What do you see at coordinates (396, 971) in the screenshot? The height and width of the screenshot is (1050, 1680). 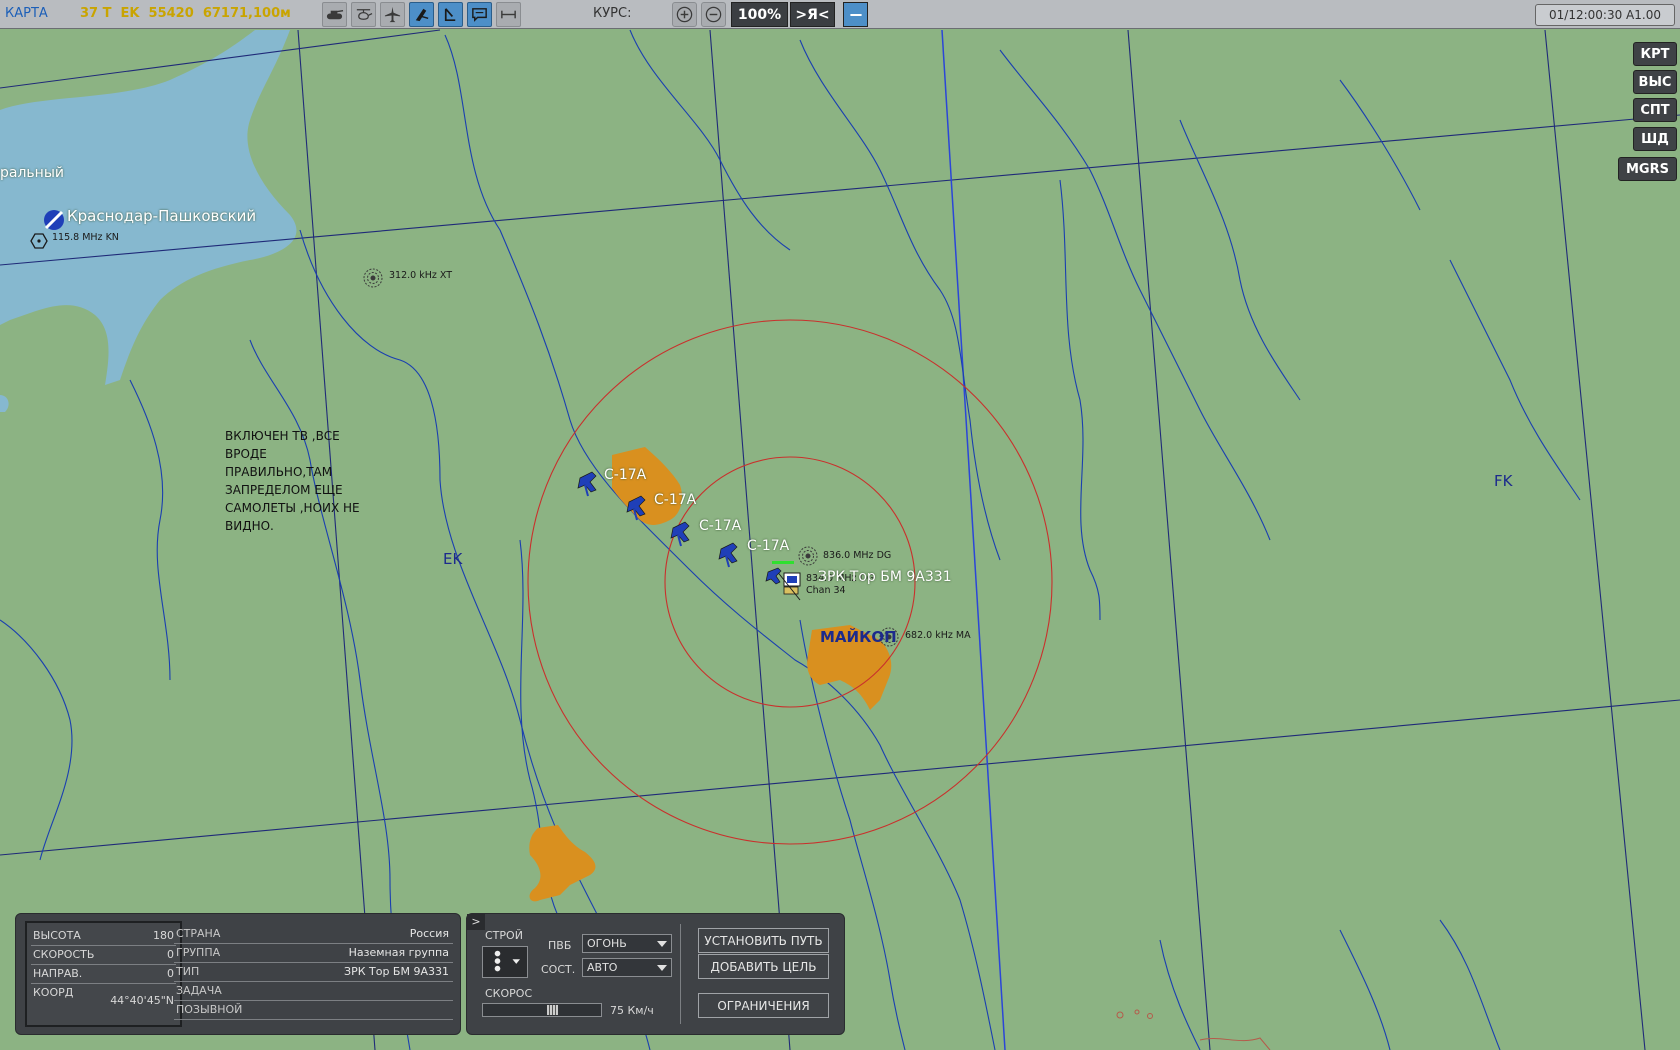 I see `type-value: ЗРК Тор БМ 9А331` at bounding box center [396, 971].